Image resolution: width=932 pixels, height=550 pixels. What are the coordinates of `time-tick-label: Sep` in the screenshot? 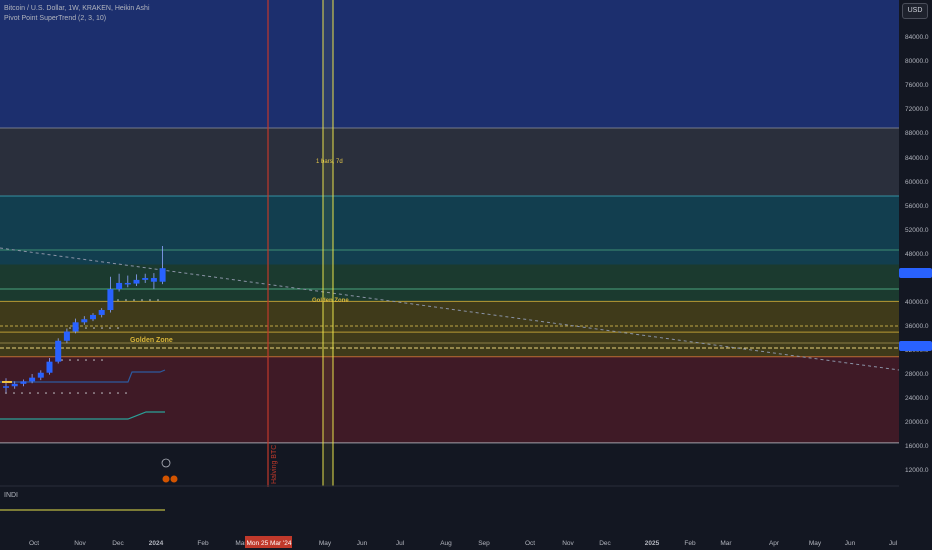 It's located at (484, 543).